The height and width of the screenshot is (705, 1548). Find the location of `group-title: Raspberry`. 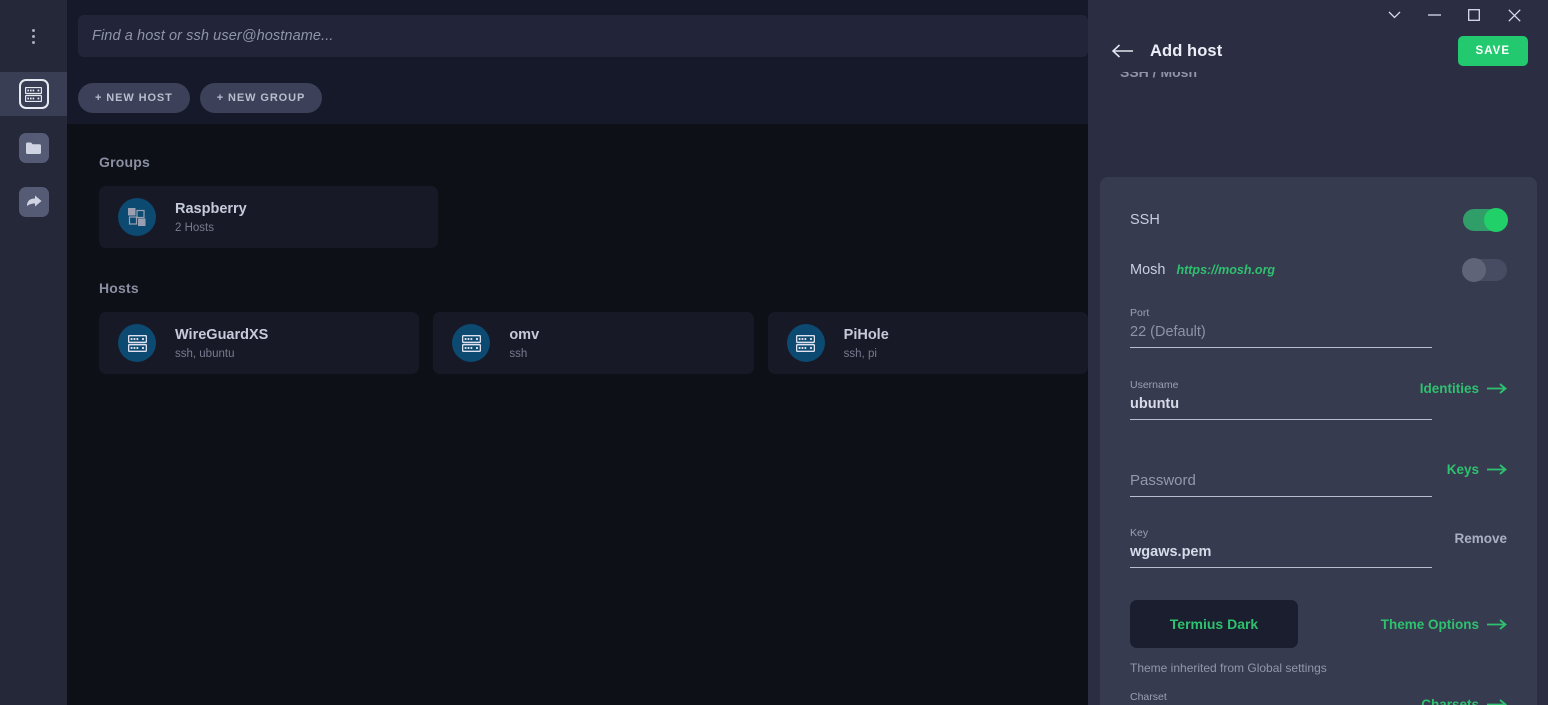

group-title: Raspberry is located at coordinates (211, 209).